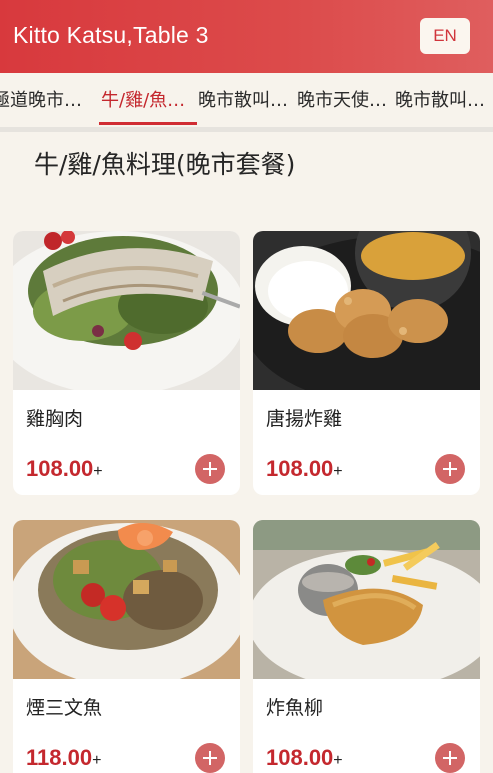  I want to click on language-toggle-button: EN, so click(445, 36).